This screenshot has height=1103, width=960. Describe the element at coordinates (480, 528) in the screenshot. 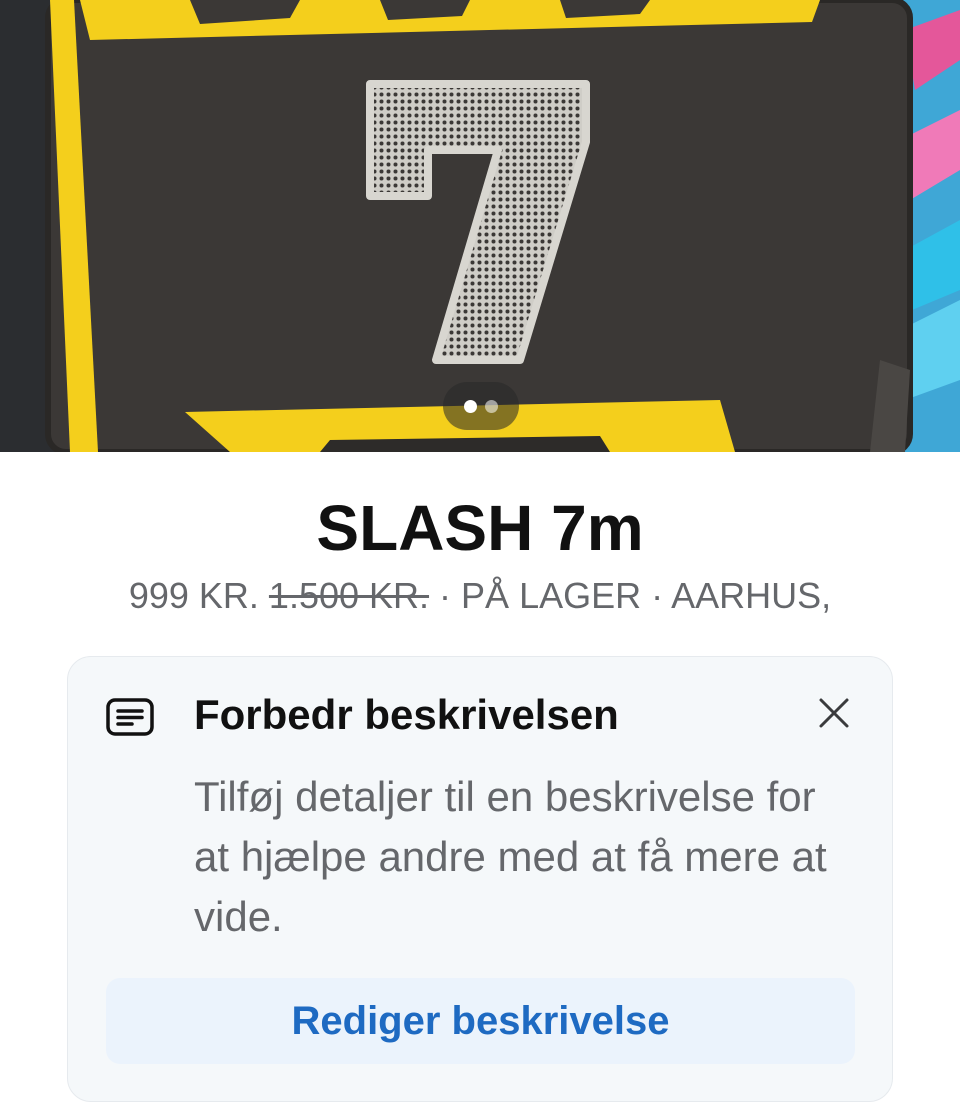

I see `listing-title: SLASH 7m` at that location.